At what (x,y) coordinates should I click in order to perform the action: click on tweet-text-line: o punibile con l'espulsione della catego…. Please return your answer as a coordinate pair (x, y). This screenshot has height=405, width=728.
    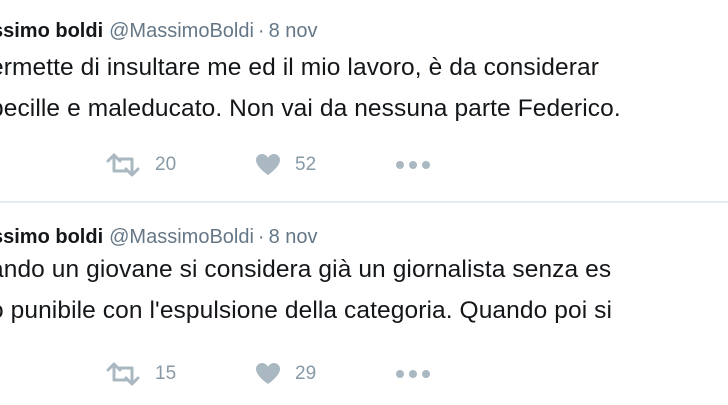
    Looking at the image, I should click on (306, 310).